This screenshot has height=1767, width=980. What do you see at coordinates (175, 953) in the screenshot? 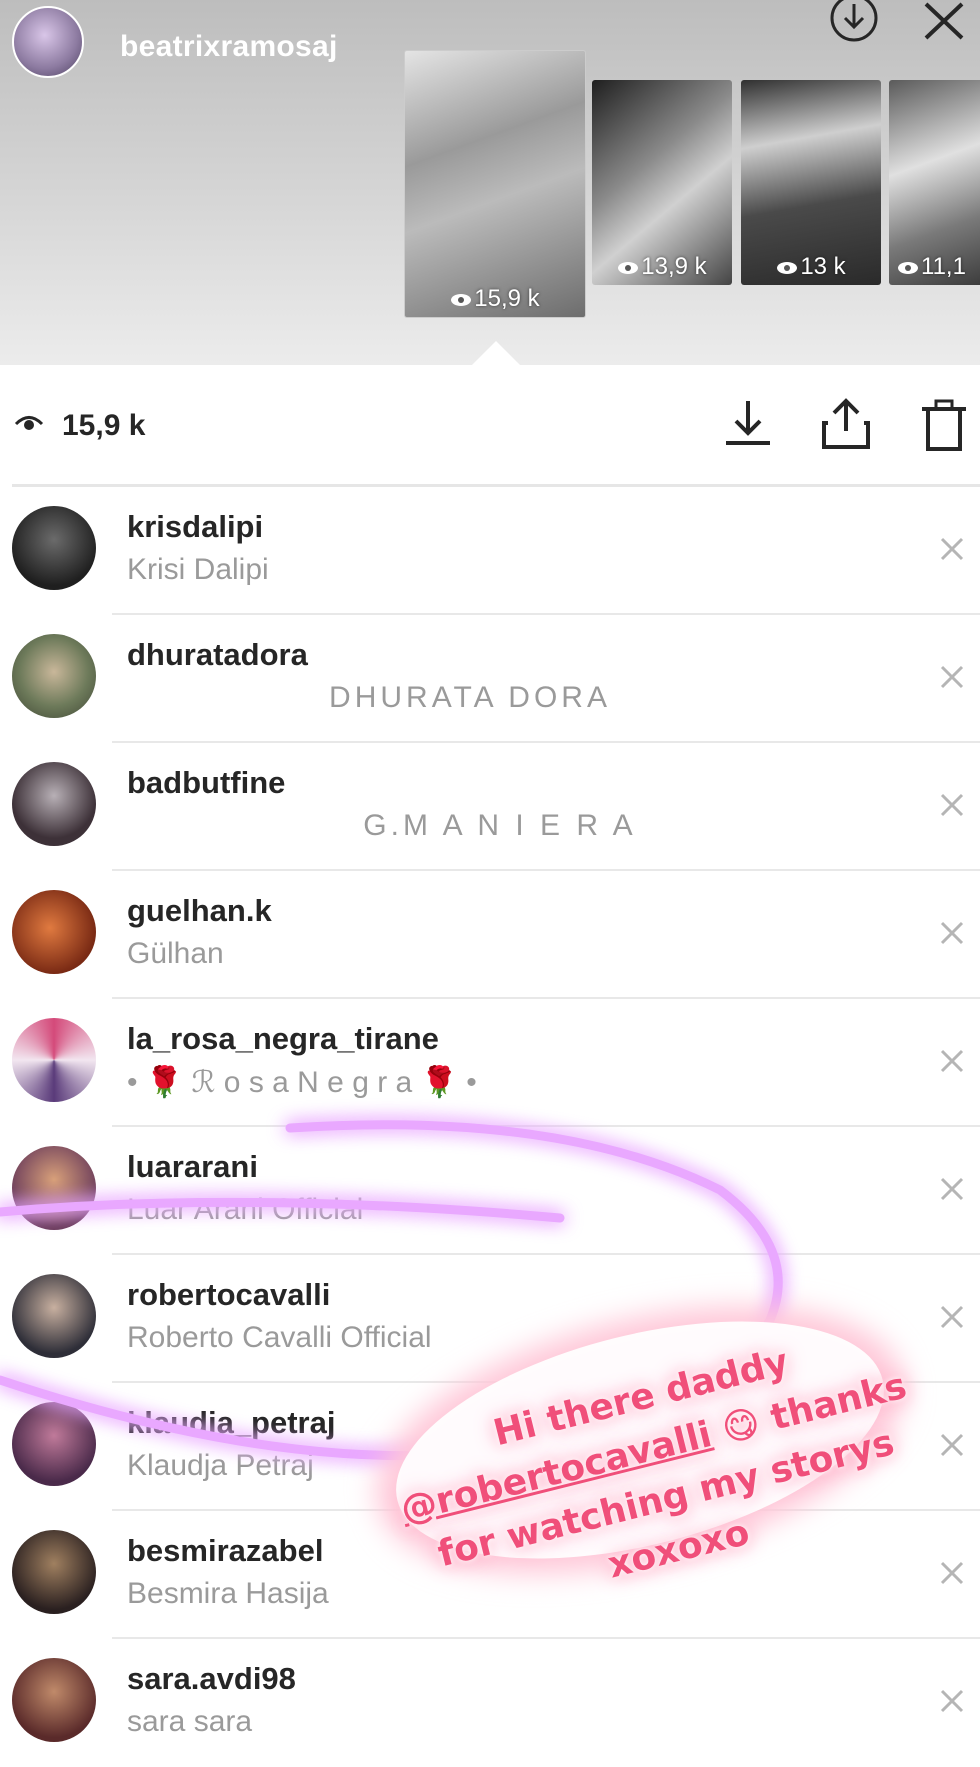
I see `viewer-full-name: Gülhan` at bounding box center [175, 953].